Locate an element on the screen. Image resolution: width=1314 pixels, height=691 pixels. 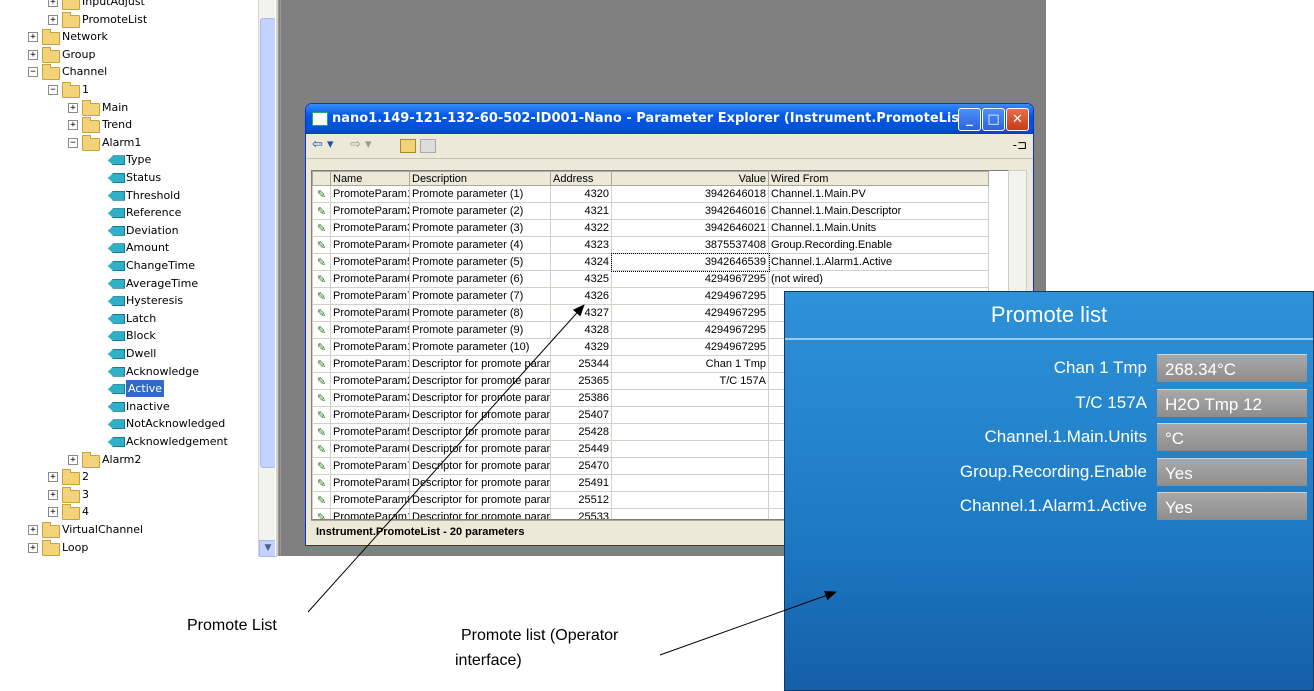
promote-list-arrow is located at coordinates (446, 458).